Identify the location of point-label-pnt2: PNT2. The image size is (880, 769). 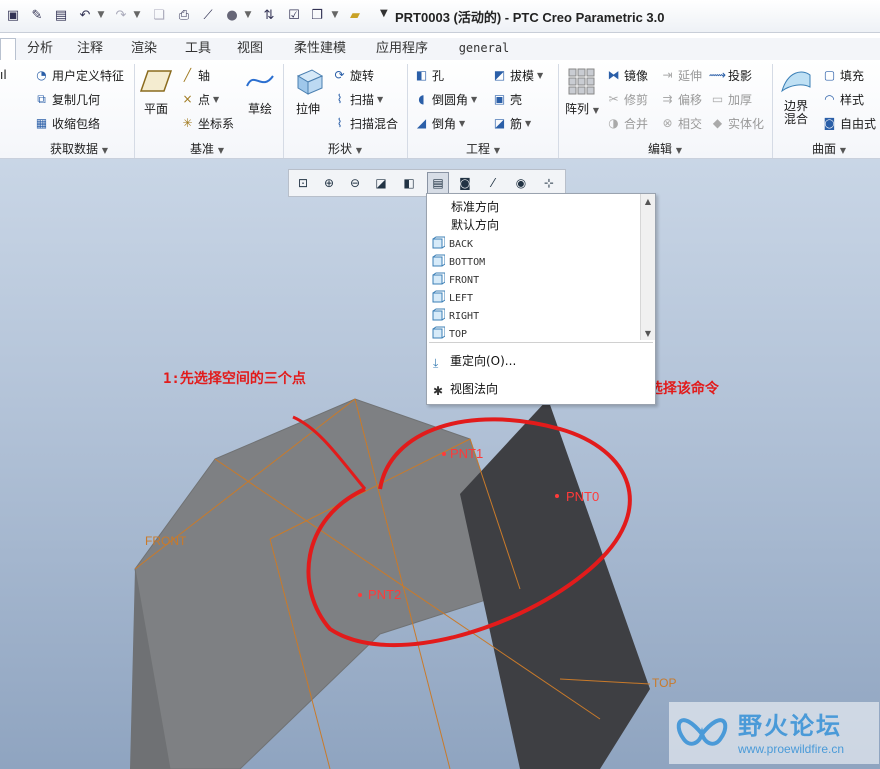
(384, 594).